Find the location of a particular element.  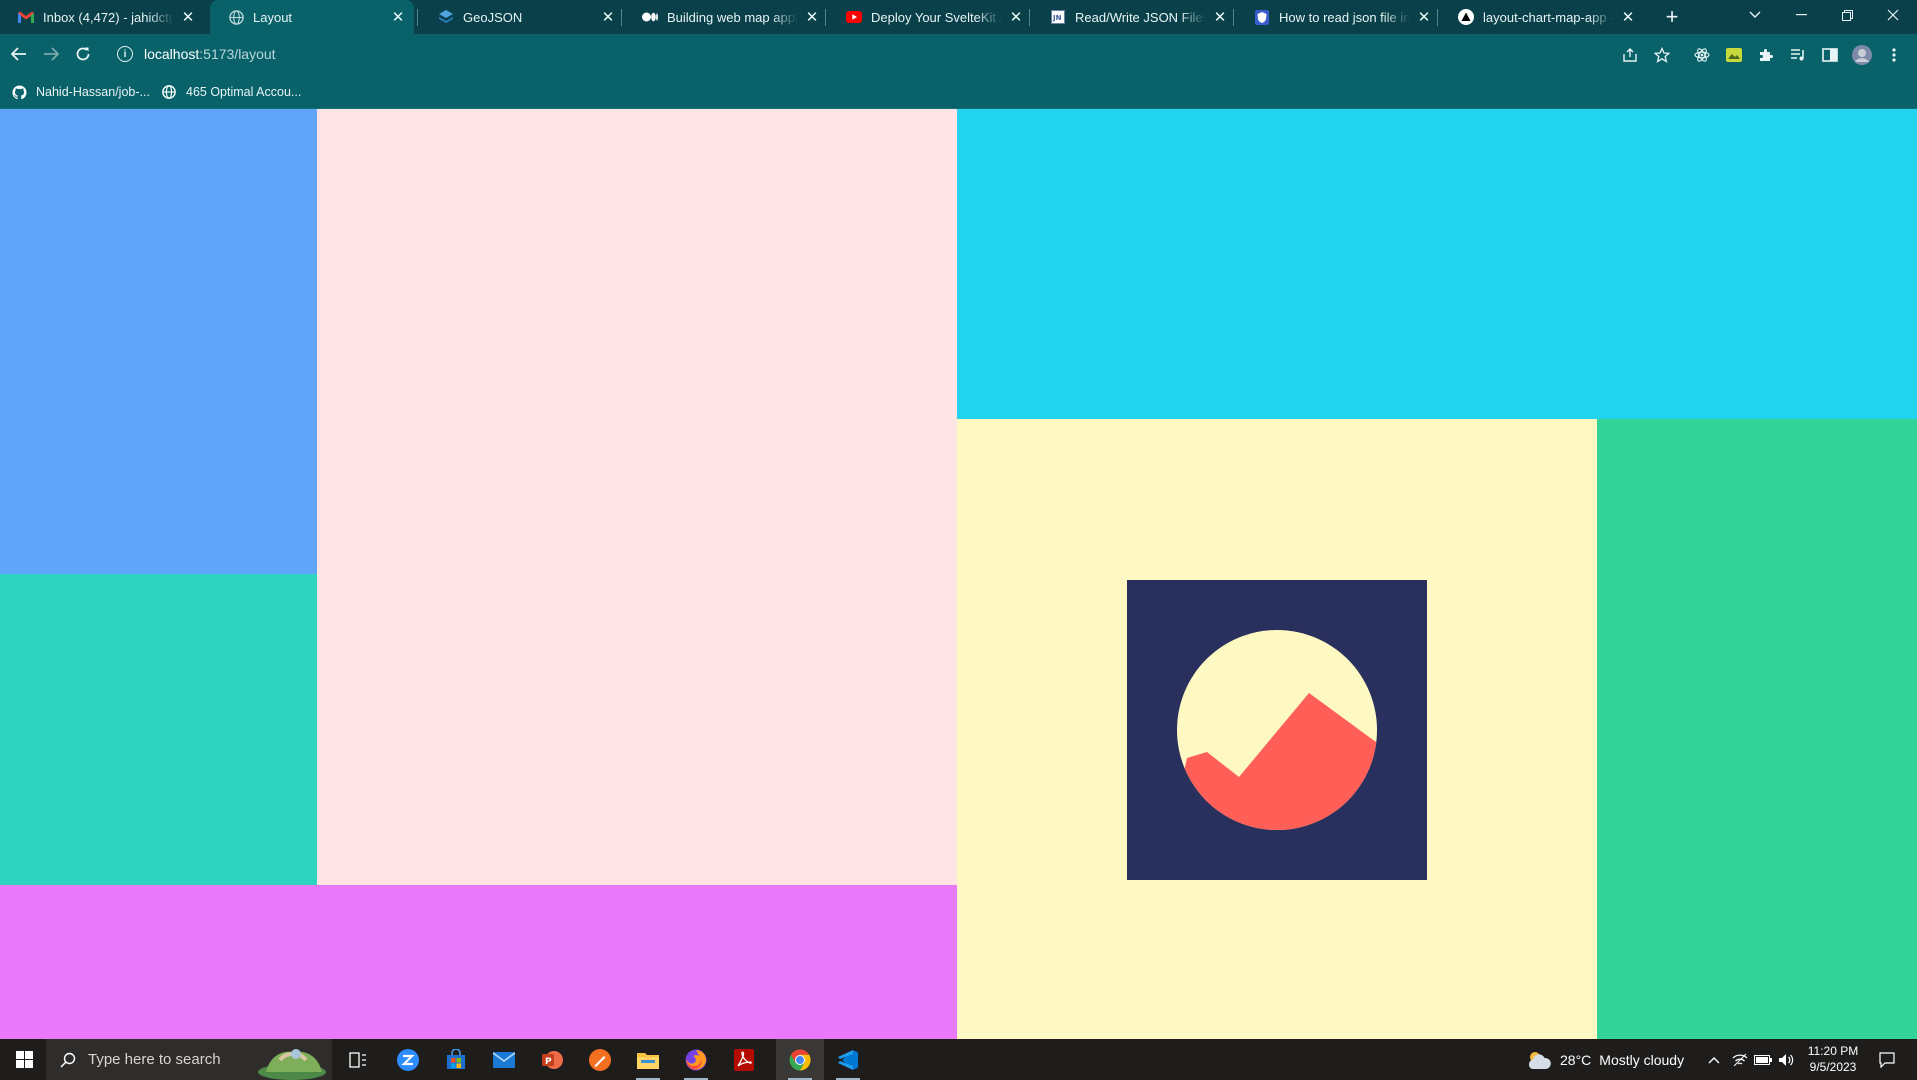

search-highlight-image is located at coordinates (293, 1061).